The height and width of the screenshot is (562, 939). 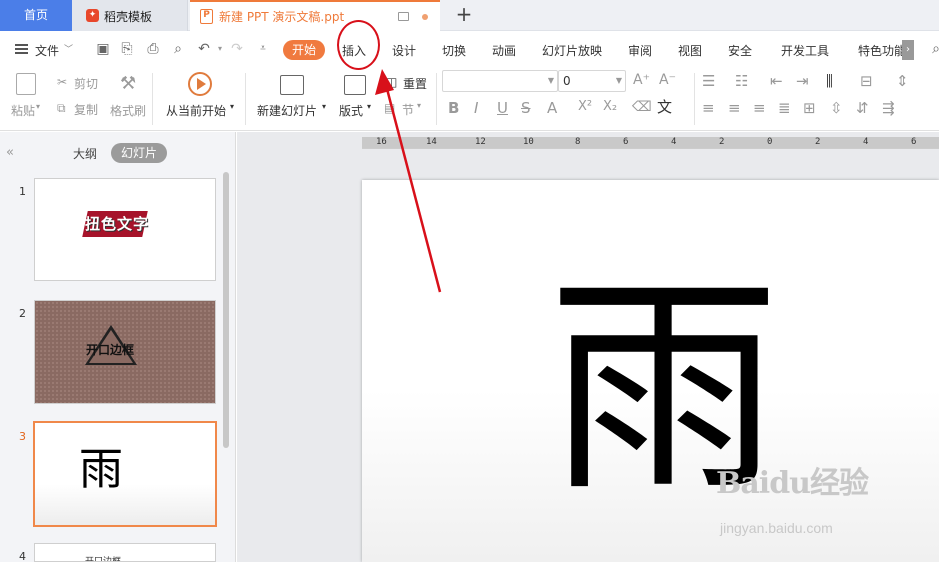 I want to click on unsaved-dot-icon, so click(x=425, y=17).